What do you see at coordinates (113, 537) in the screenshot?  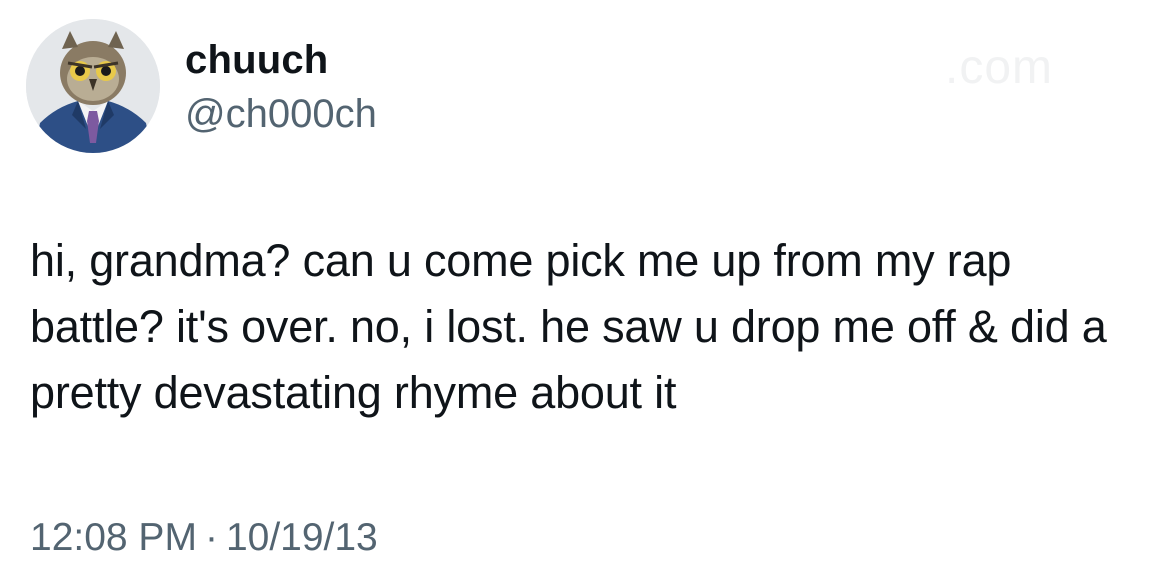 I see `tweet-time: 12:08 PM` at bounding box center [113, 537].